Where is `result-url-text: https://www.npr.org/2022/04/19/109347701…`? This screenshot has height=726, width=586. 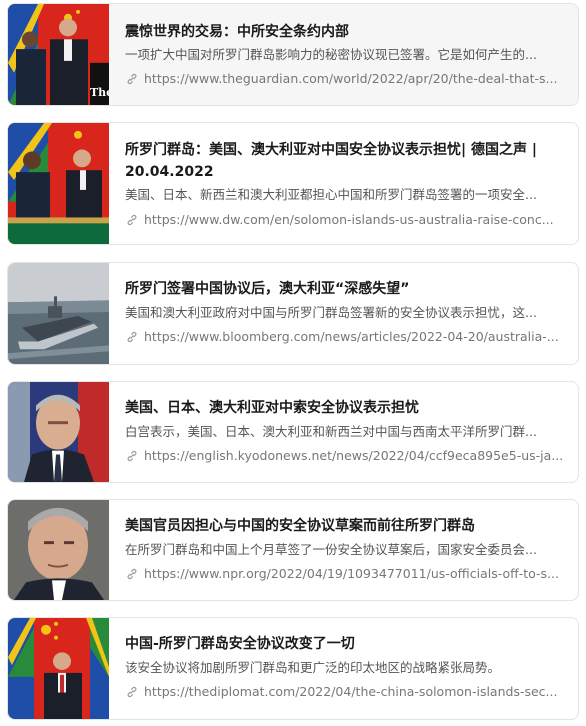
result-url-text: https://www.npr.org/2022/04/19/109347701… is located at coordinates (351, 573).